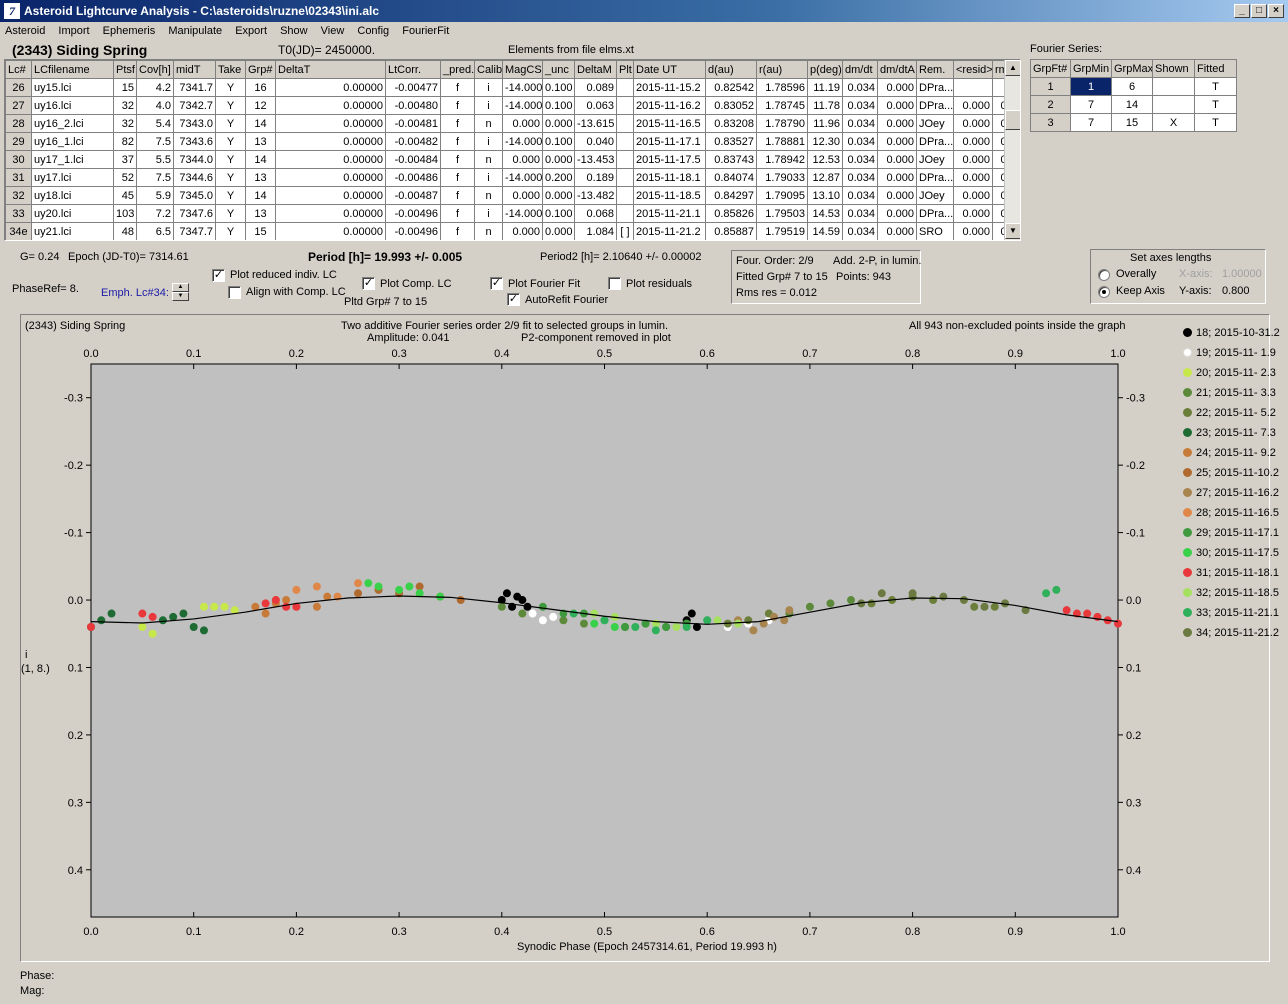 Image resolution: width=1288 pixels, height=1004 pixels. Describe the element at coordinates (1050, 68) in the screenshot. I see `fourier-column-header: GrpFt#` at that location.